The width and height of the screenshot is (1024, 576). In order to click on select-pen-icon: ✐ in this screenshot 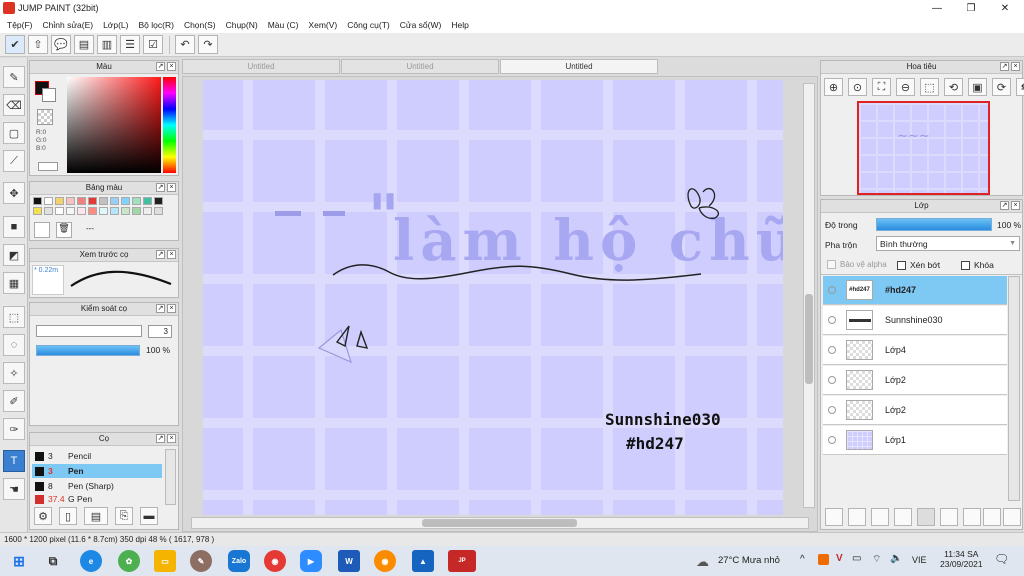, I will do `click(14, 401)`.